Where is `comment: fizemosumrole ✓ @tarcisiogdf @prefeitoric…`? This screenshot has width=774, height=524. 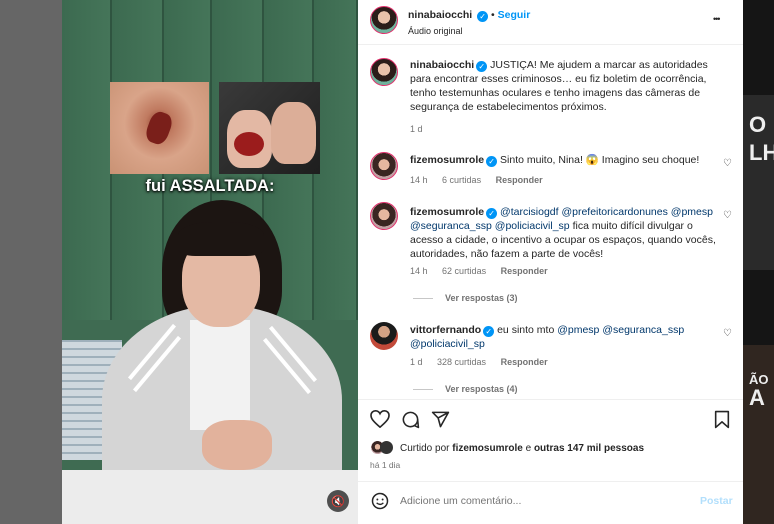
comment: fizemosumrole ✓ @tarcisiogdf @prefeitoric… is located at coordinates (564, 233).